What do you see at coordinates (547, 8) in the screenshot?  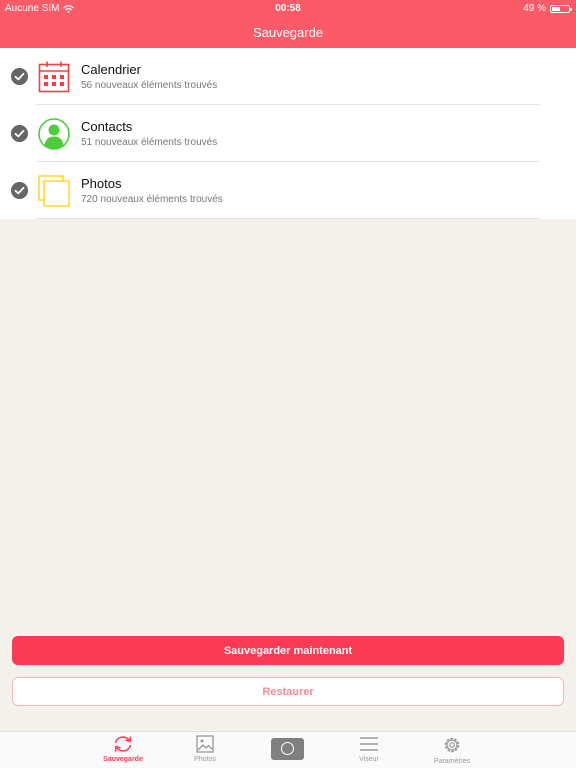 I see `status-right: 49 %` at bounding box center [547, 8].